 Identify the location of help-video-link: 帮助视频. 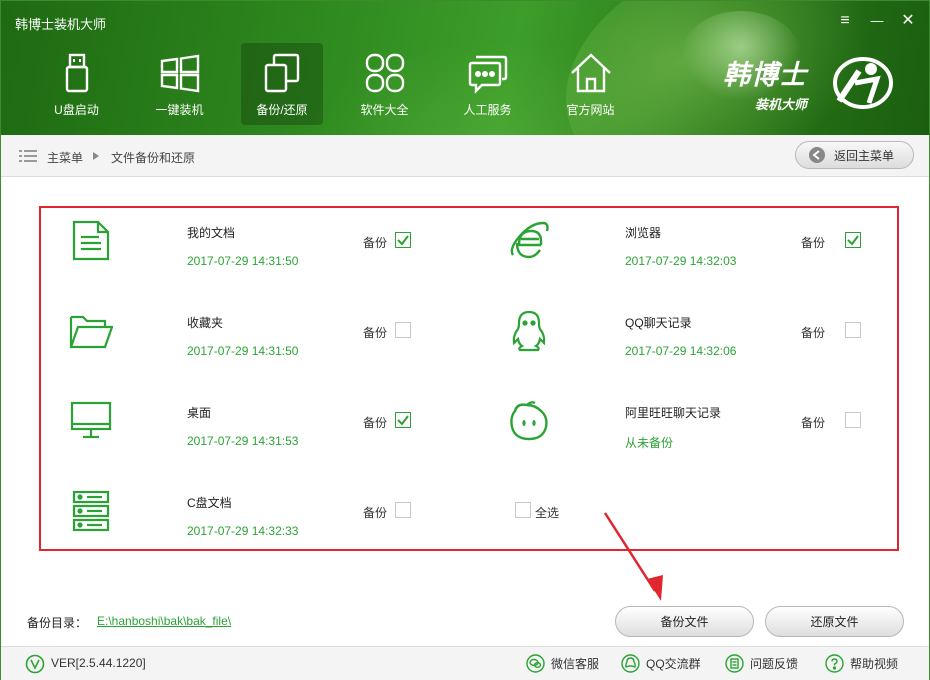
(861, 663).